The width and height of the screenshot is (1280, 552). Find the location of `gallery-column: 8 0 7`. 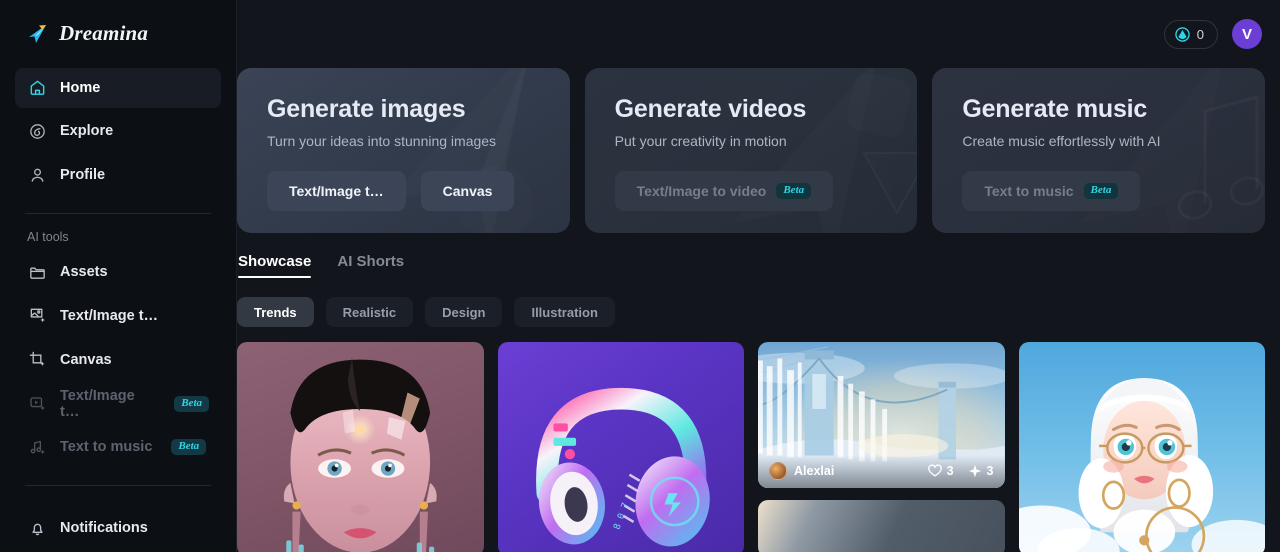

gallery-column: 8 0 7 is located at coordinates (620, 447).